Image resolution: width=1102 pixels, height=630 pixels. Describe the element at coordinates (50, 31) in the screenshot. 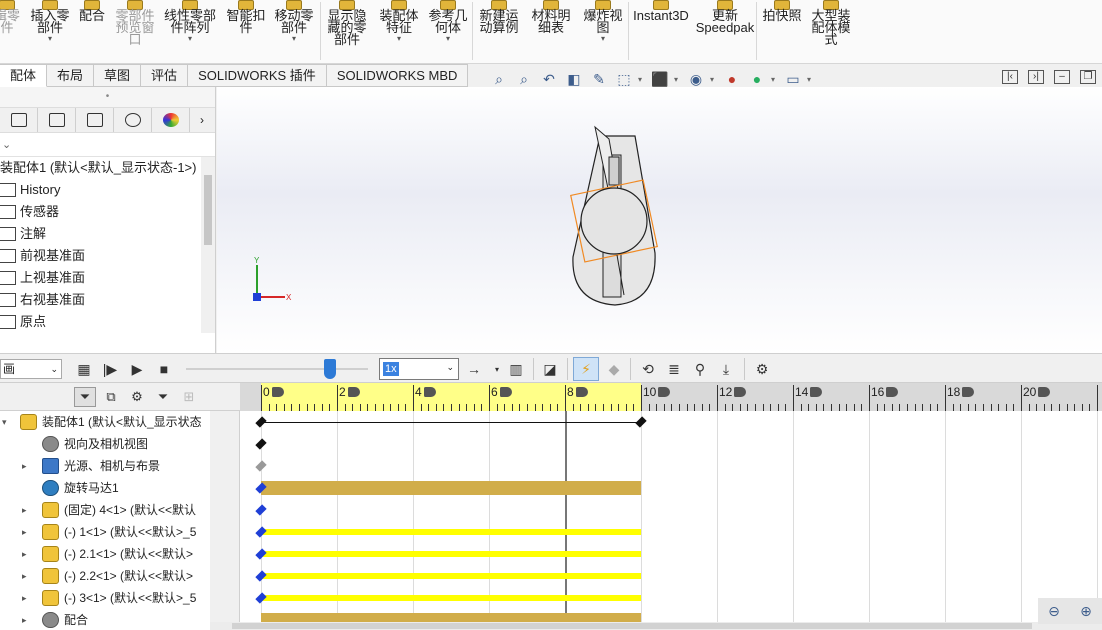

I see `insert-part-button: 插入零 部件 ▾` at that location.